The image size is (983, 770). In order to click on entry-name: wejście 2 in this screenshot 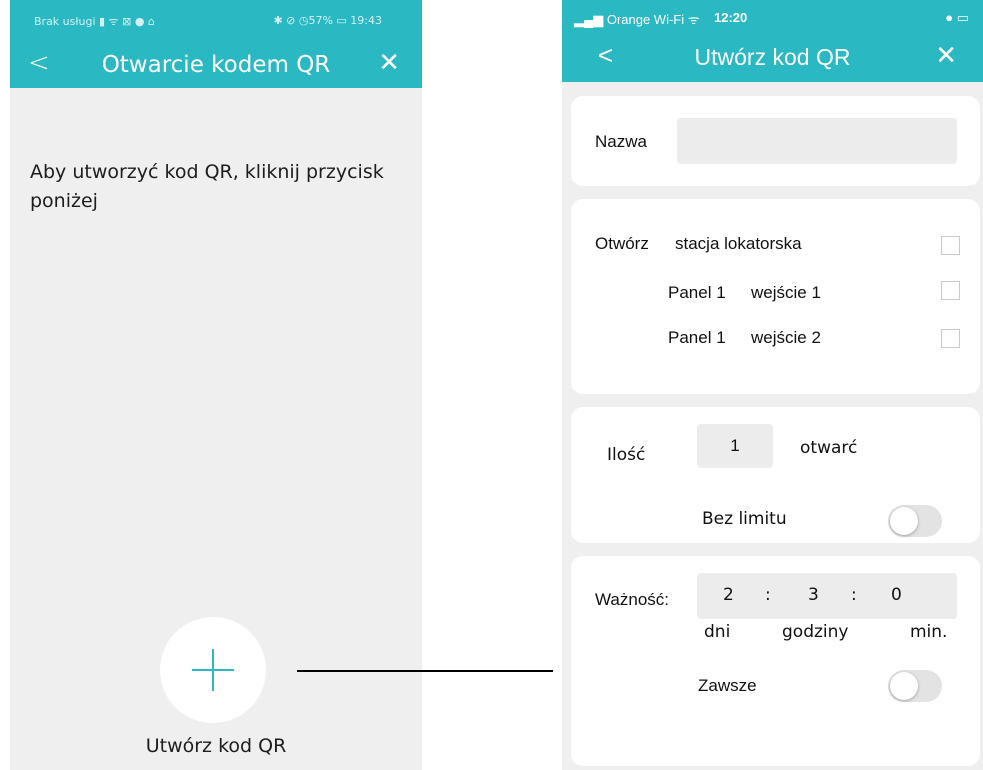, I will do `click(786, 337)`.